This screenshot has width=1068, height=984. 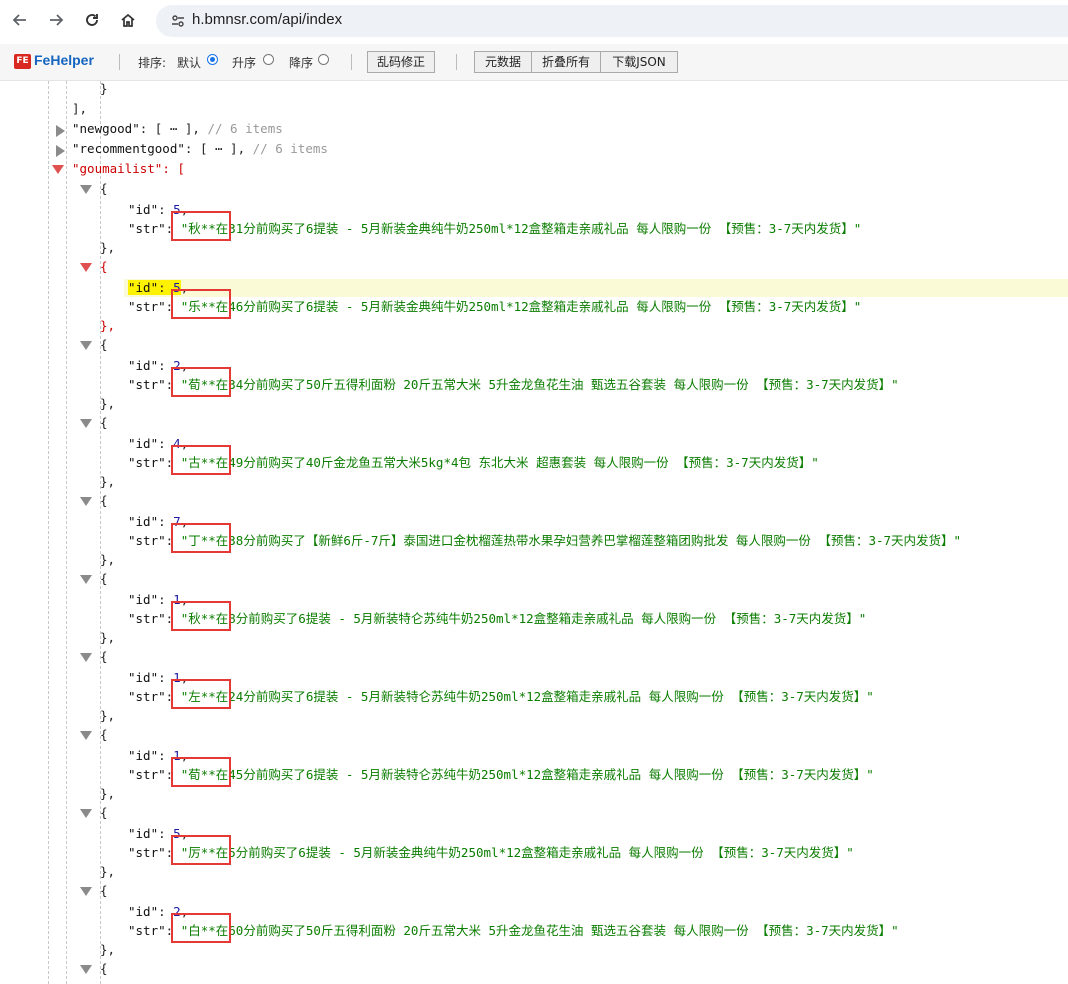 I want to click on sort-asc-label: 升序, so click(x=244, y=63).